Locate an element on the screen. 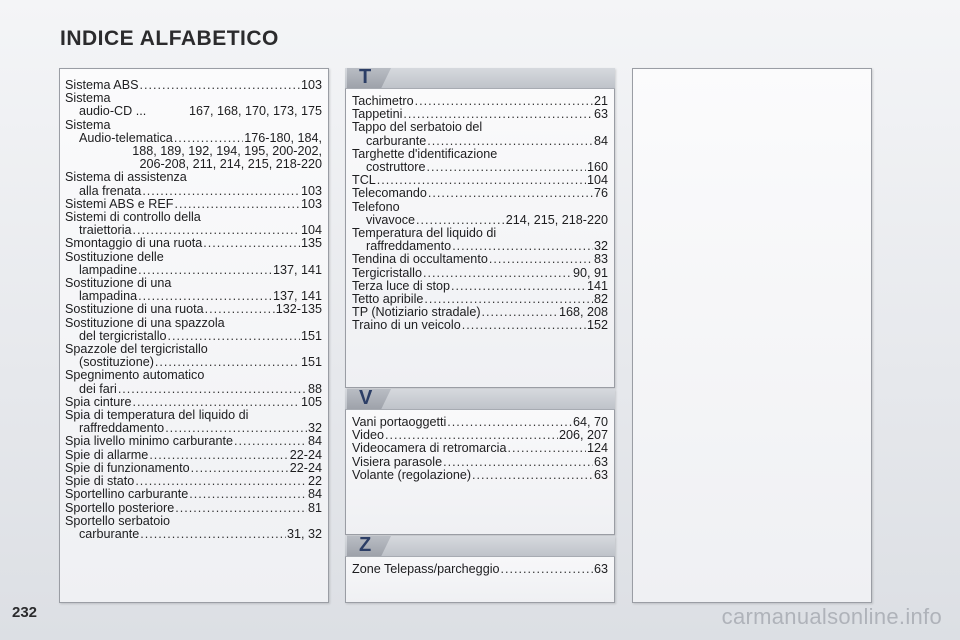 Image resolution: width=960 pixels, height=640 pixels. page-reference: 88 is located at coordinates (314, 388).